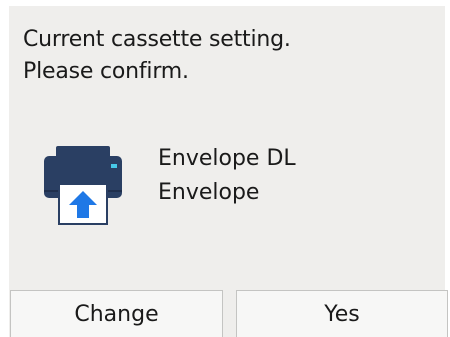 This screenshot has height=337, width=450. Describe the element at coordinates (227, 158) in the screenshot. I see `paper-size: Envelope DL` at that location.